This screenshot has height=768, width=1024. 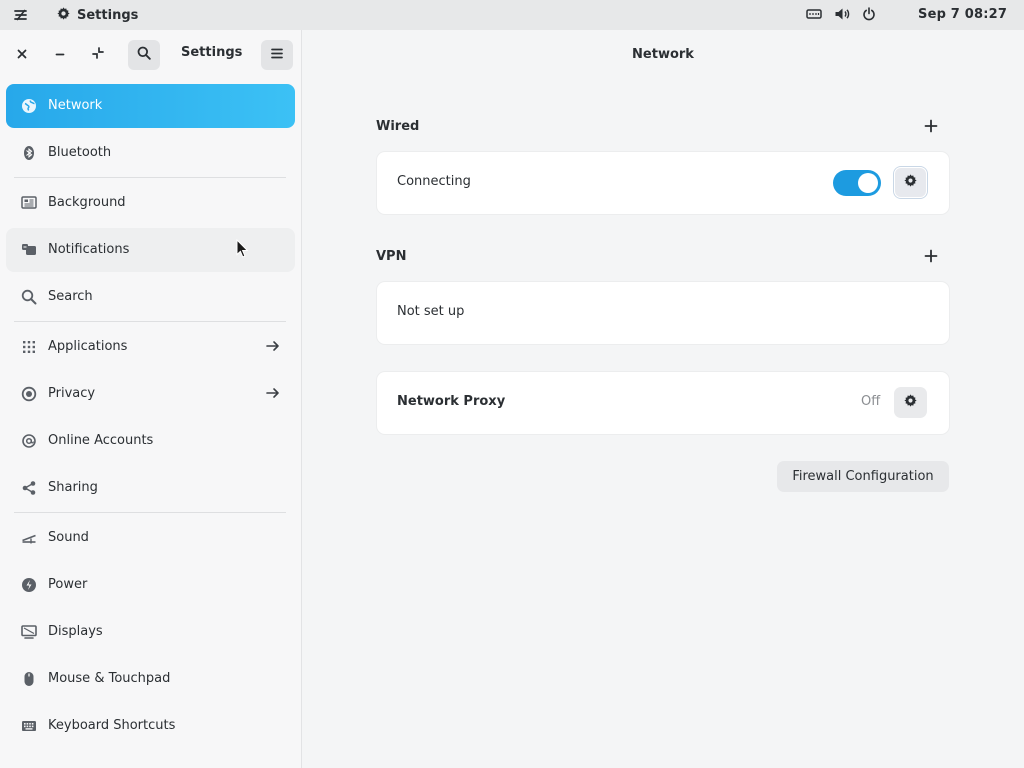 I want to click on bluetooth-icon, so click(x=29, y=153).